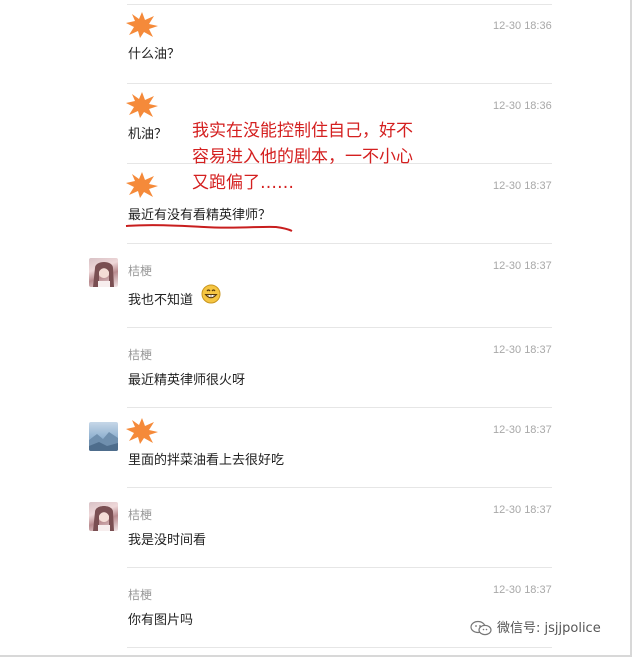  I want to click on message-text: 我也不知道, so click(161, 300).